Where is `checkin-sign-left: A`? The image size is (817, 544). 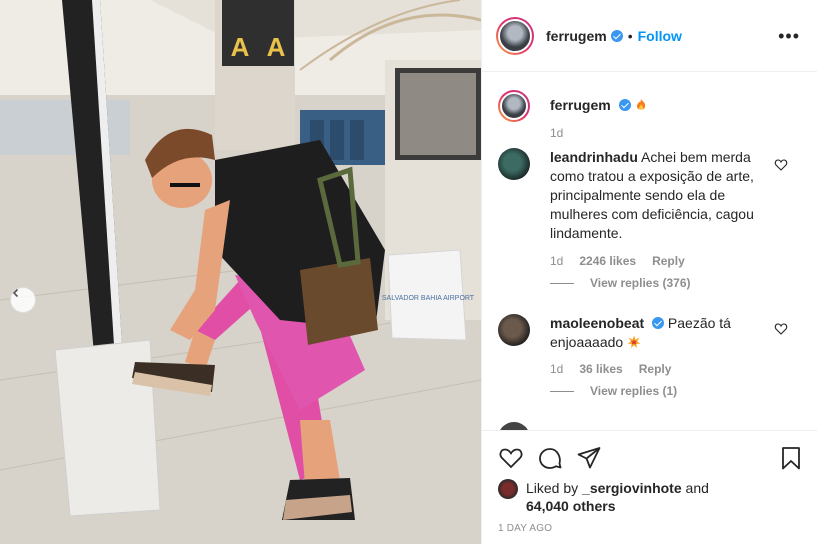 checkin-sign-left: A is located at coordinates (240, 47).